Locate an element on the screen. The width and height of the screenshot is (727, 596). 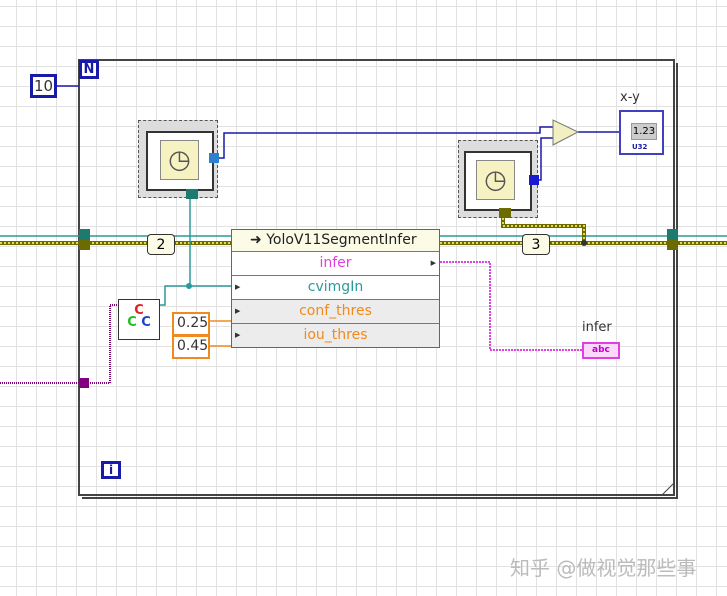
row-infer: infer ▶ is located at coordinates (335, 263).